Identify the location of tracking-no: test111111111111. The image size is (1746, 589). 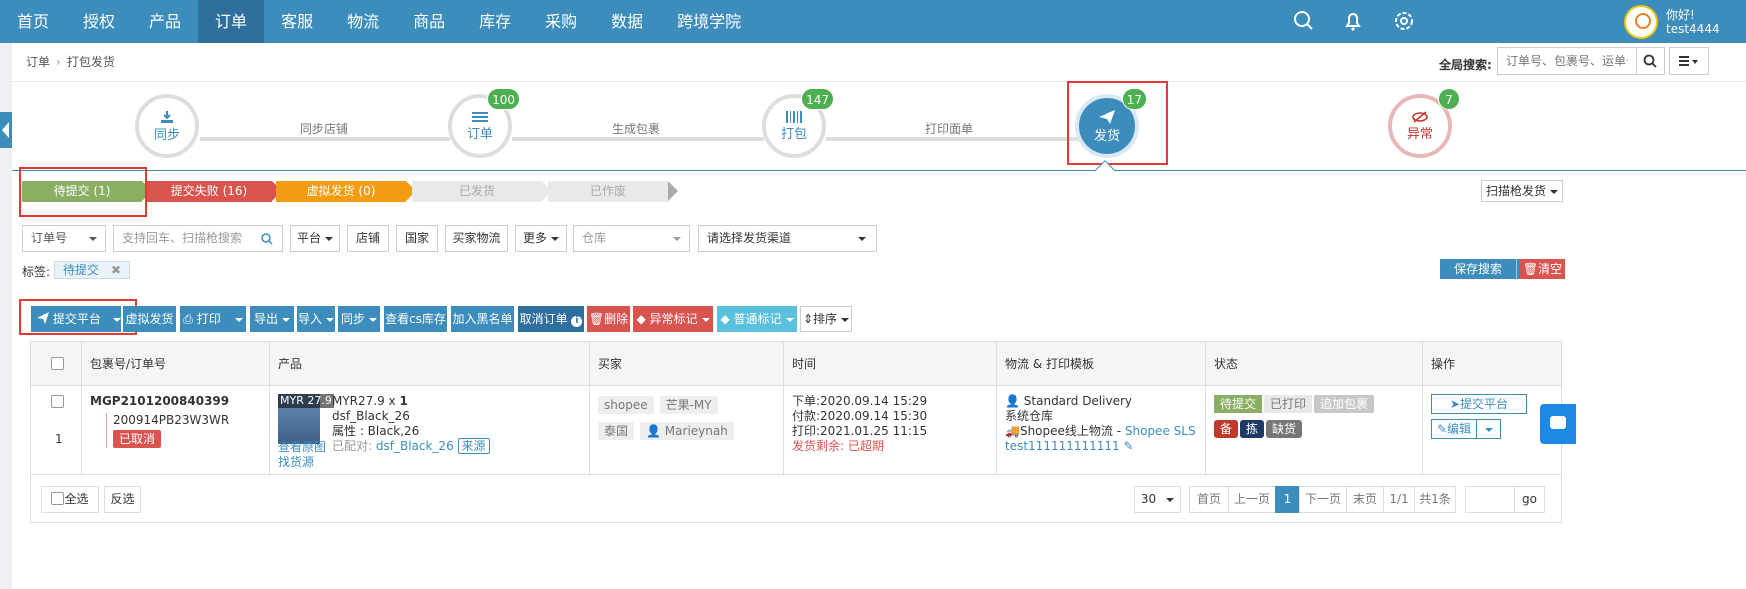
(1062, 446).